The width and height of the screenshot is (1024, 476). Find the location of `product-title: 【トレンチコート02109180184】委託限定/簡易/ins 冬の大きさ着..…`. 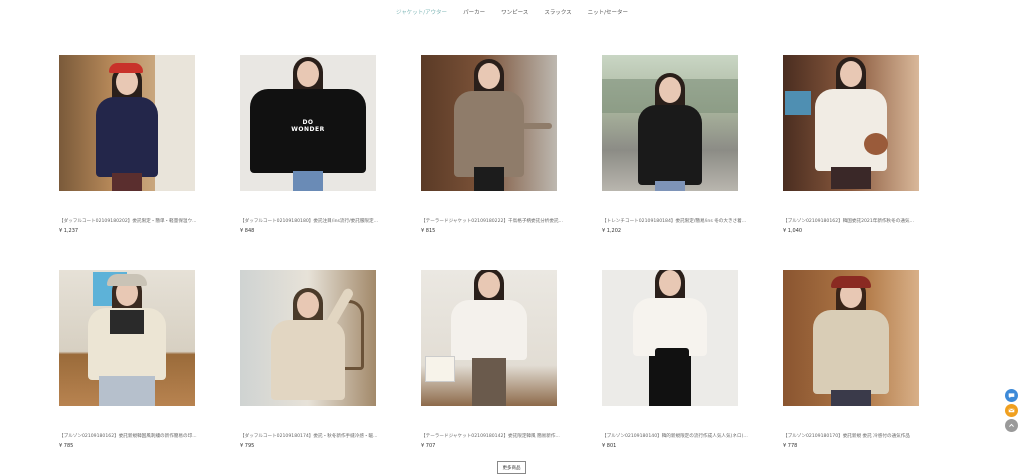

product-title: 【トレンチコート02109180184】委託限定/簡易/ins 冬の大きさ着..… is located at coordinates (692, 221).